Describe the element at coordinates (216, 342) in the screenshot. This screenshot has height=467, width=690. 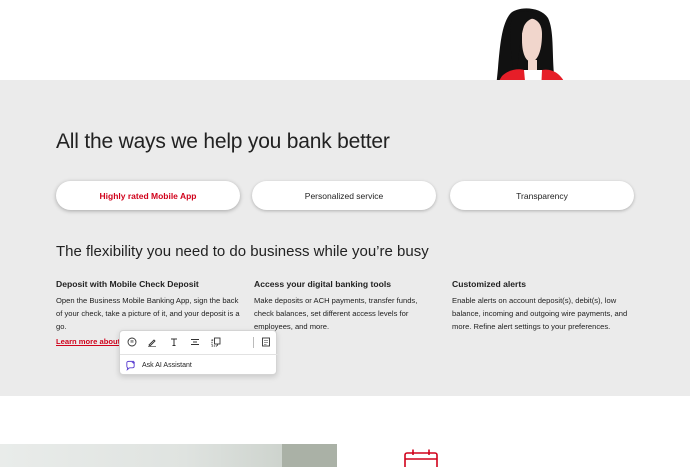
I see `copy-icon` at that location.